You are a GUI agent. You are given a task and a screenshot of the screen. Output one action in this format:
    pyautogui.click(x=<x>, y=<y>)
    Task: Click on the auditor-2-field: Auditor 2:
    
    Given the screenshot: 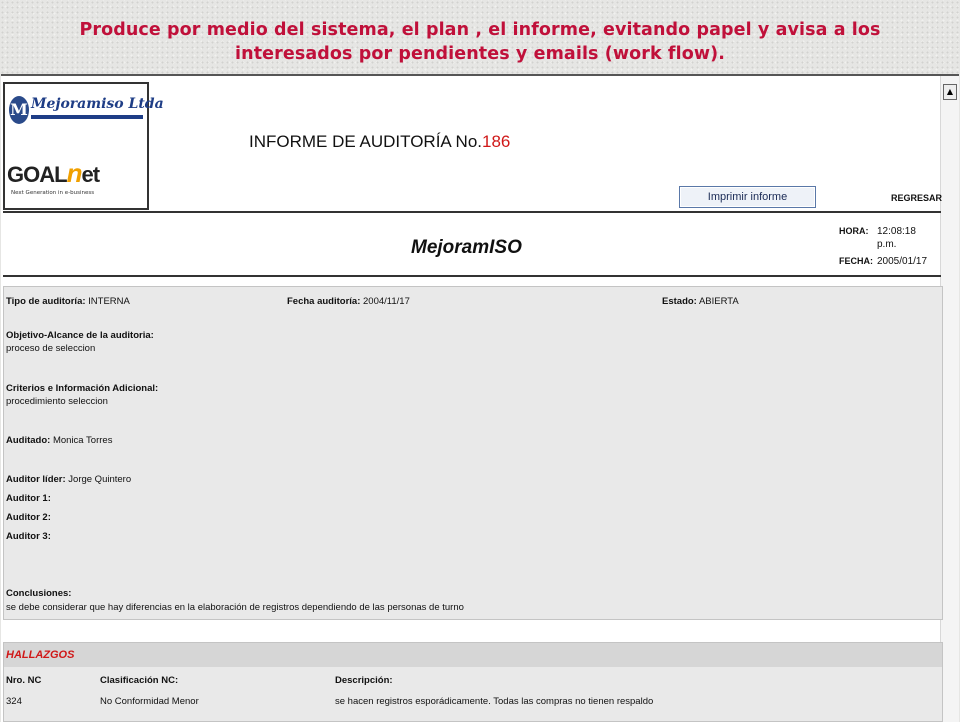 What is the action you would take?
    pyautogui.click(x=28, y=517)
    